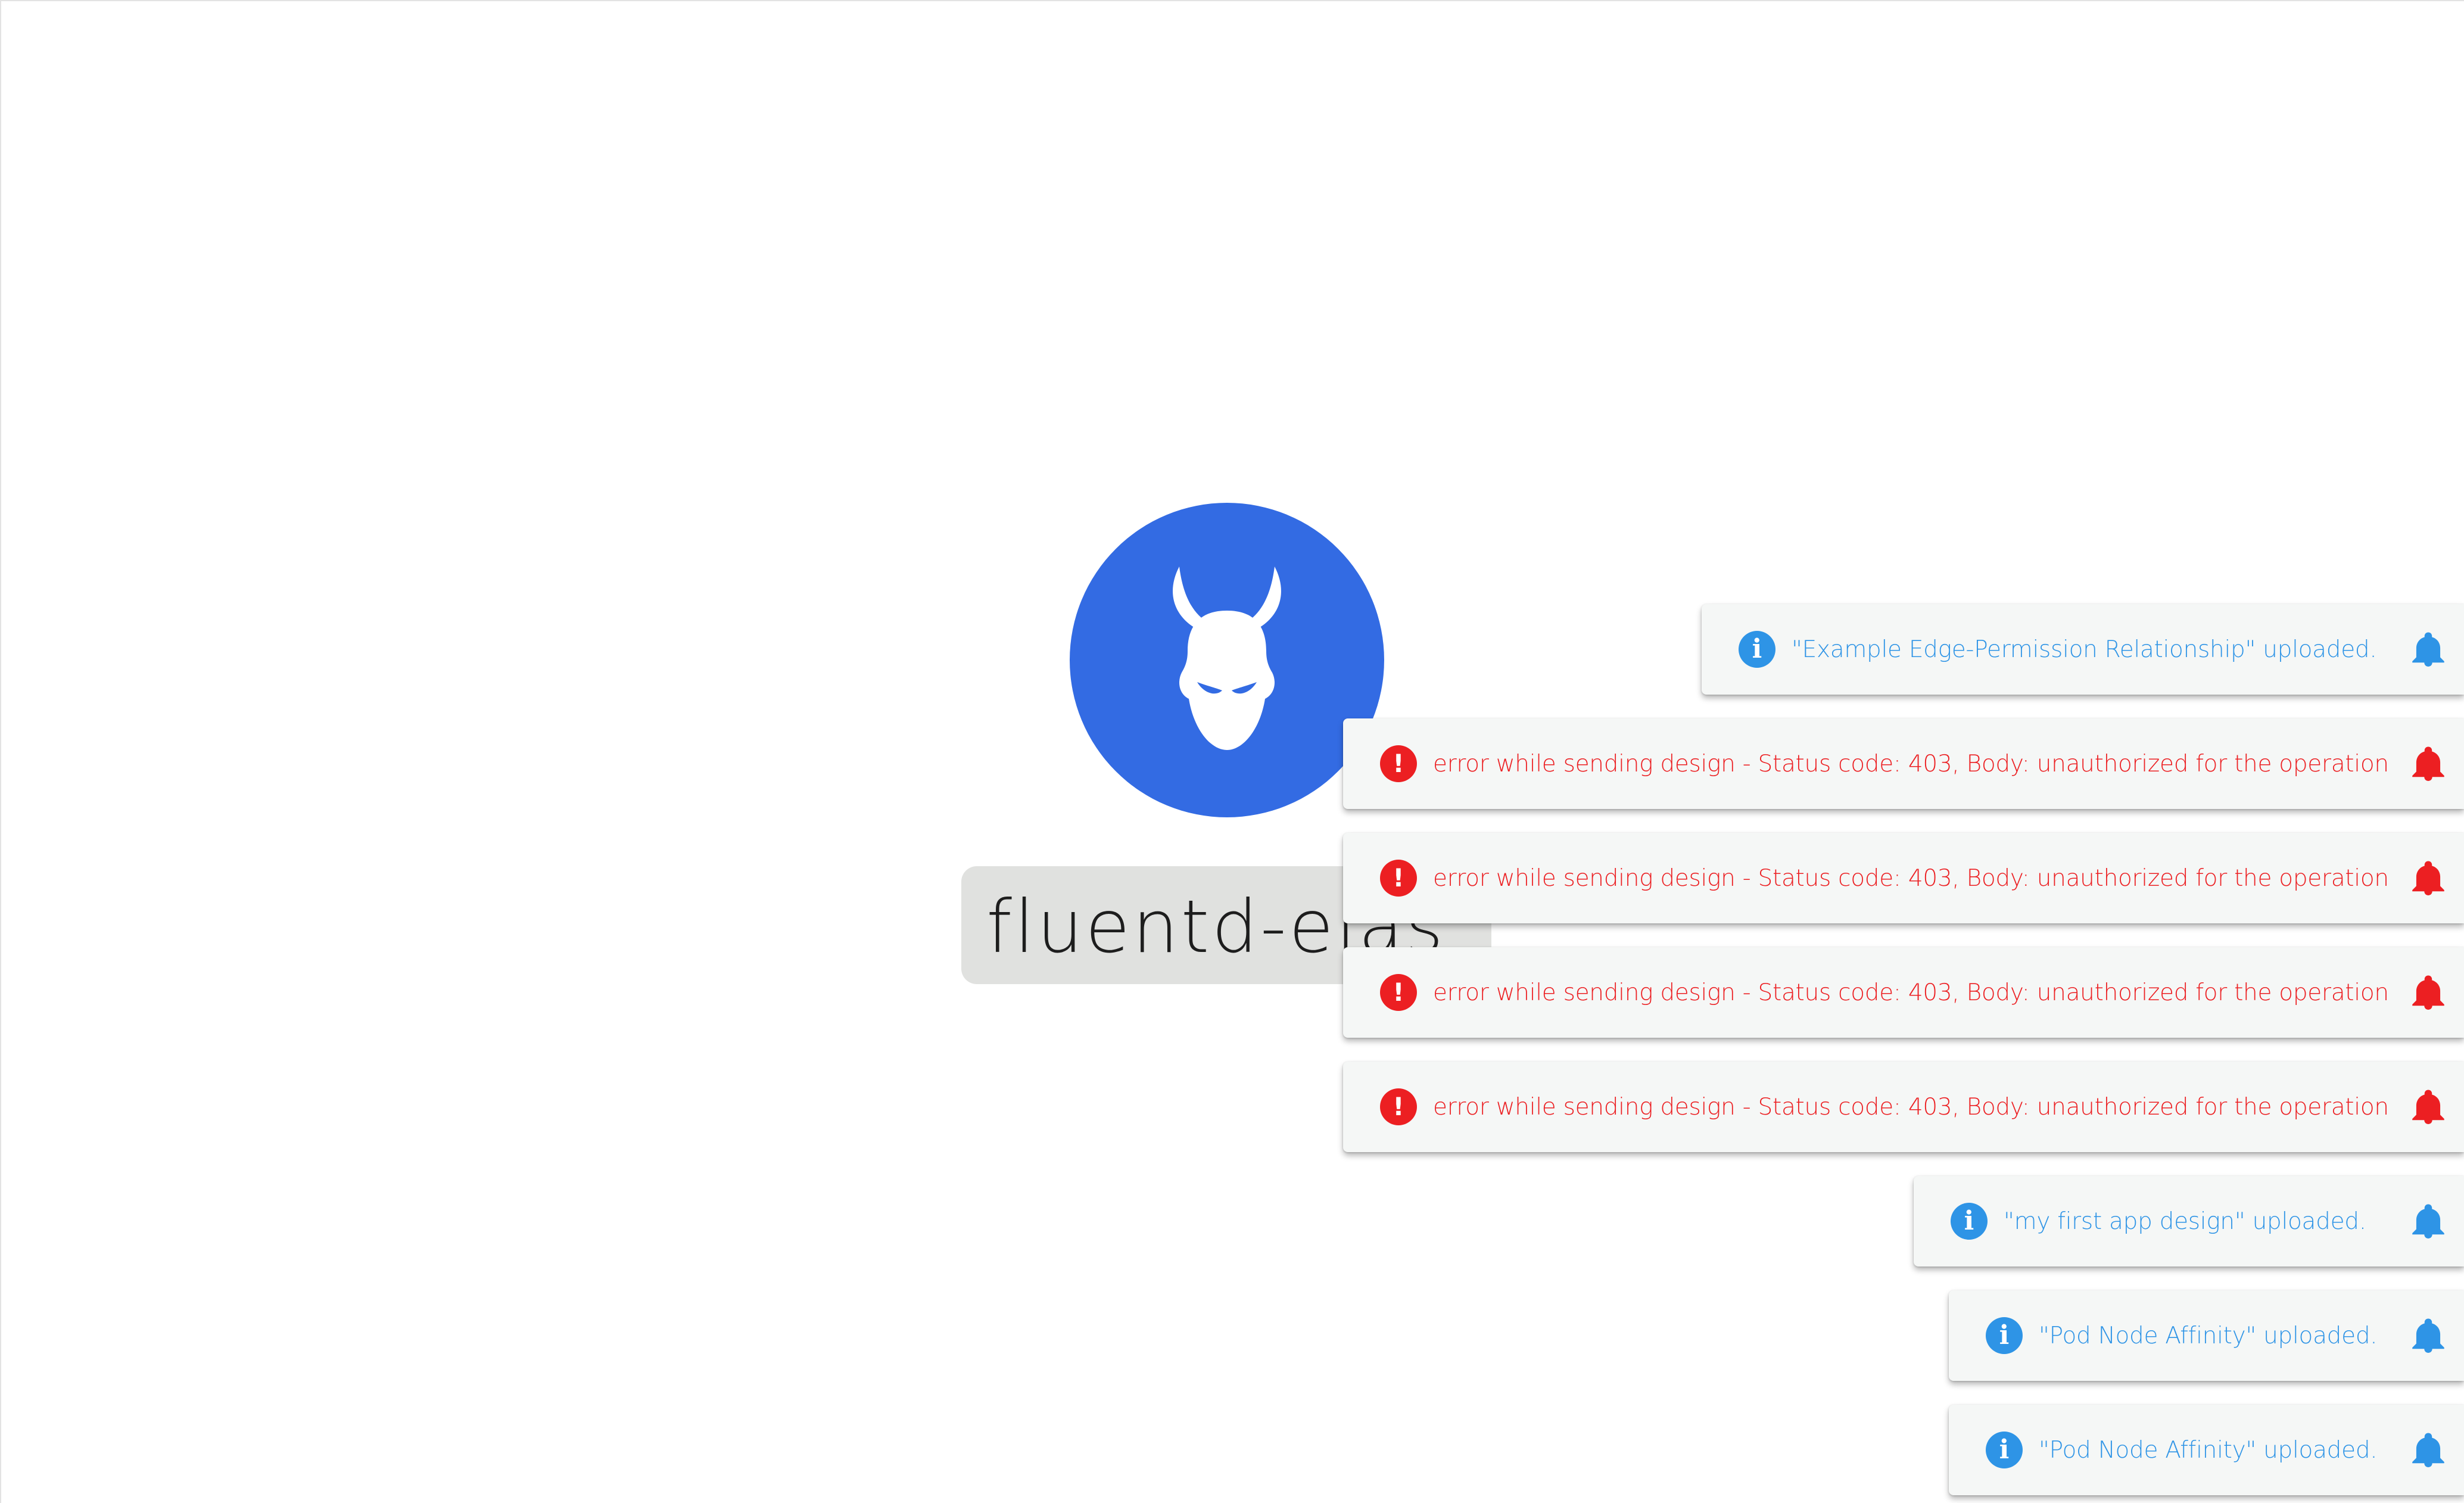 The image size is (2464, 1503). Describe the element at coordinates (2185, 1221) in the screenshot. I see `notification-message: "my first app design" uploaded.` at that location.